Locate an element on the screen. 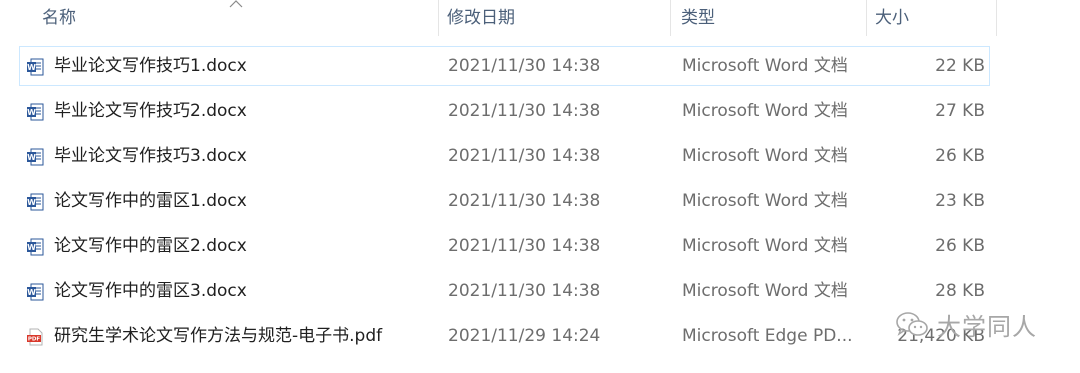 The image size is (1080, 373). file-size: 22 KB is located at coordinates (960, 66).